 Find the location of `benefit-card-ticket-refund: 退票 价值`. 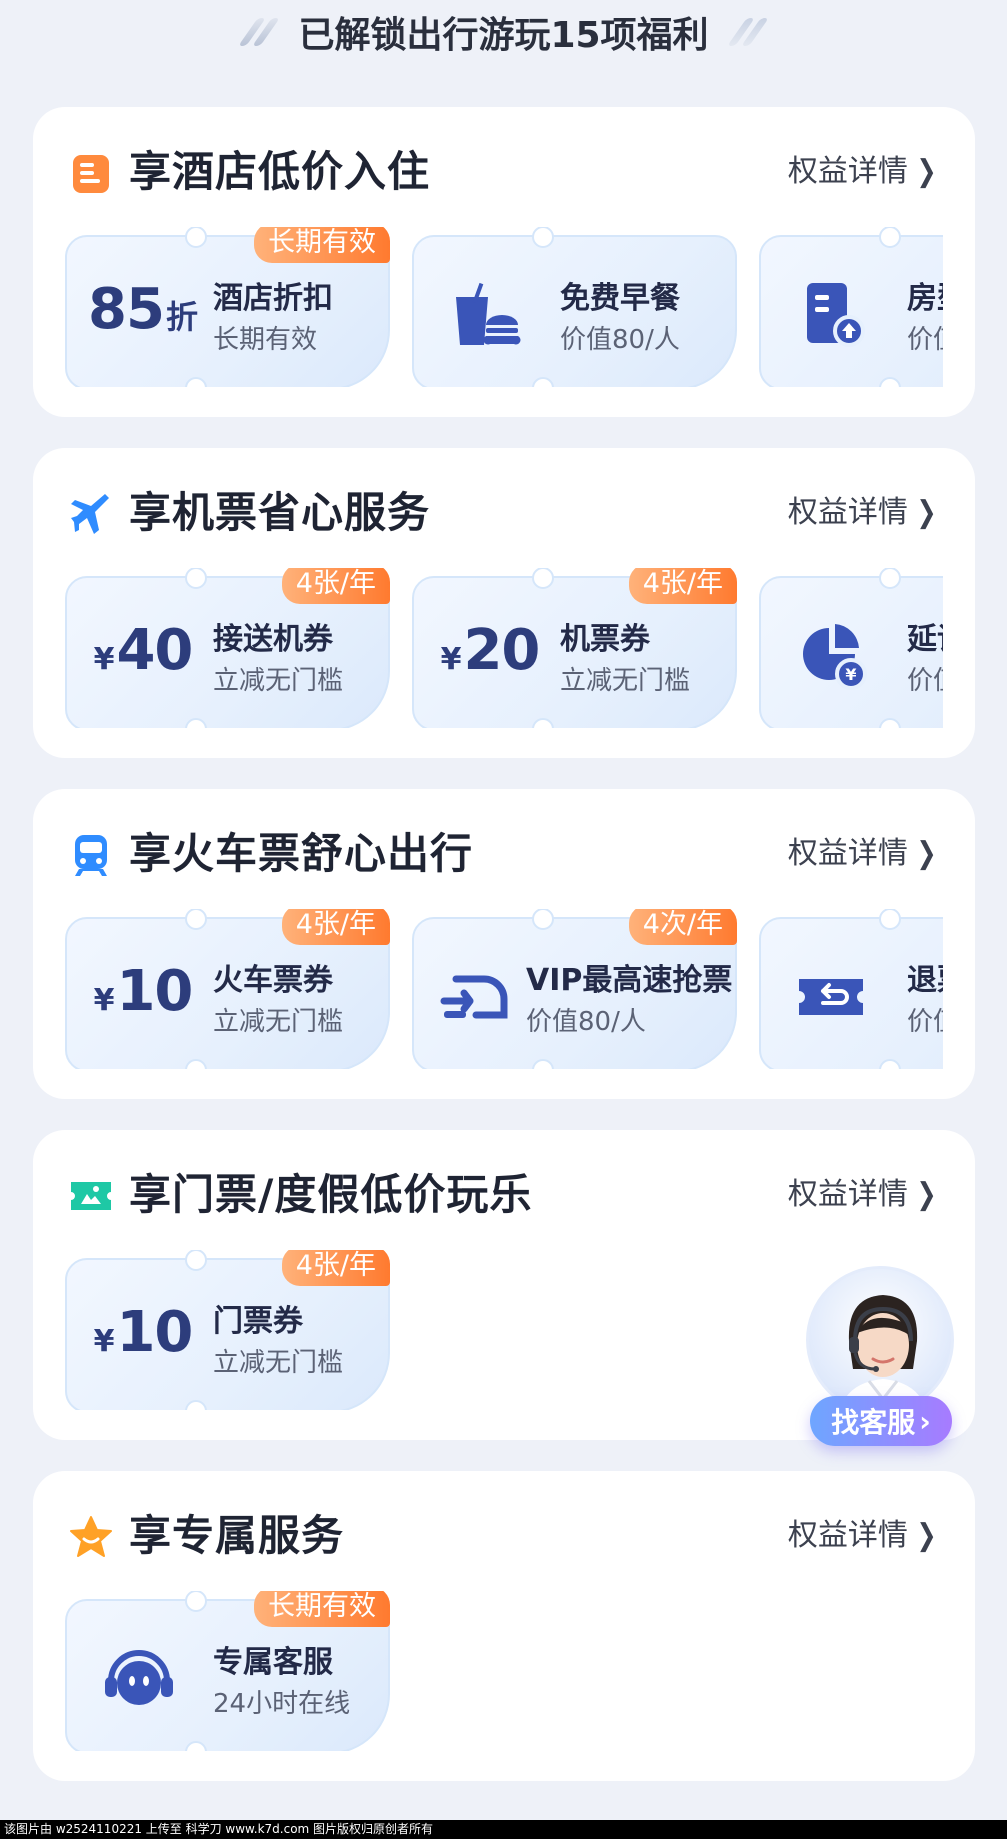

benefit-card-ticket-refund: 退票 价值 is located at coordinates (851, 989).